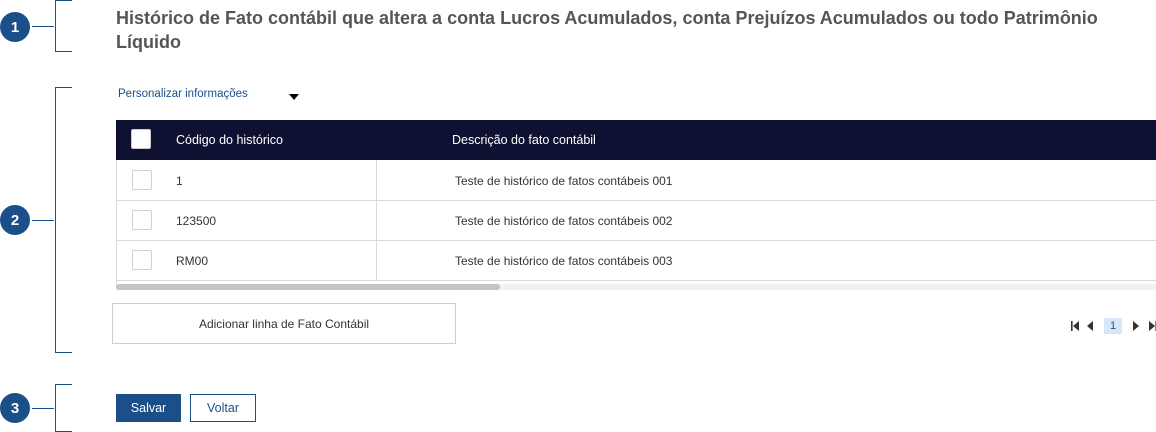  Describe the element at coordinates (308, 287) in the screenshot. I see `horizontal-scrollbar-thumb` at that location.